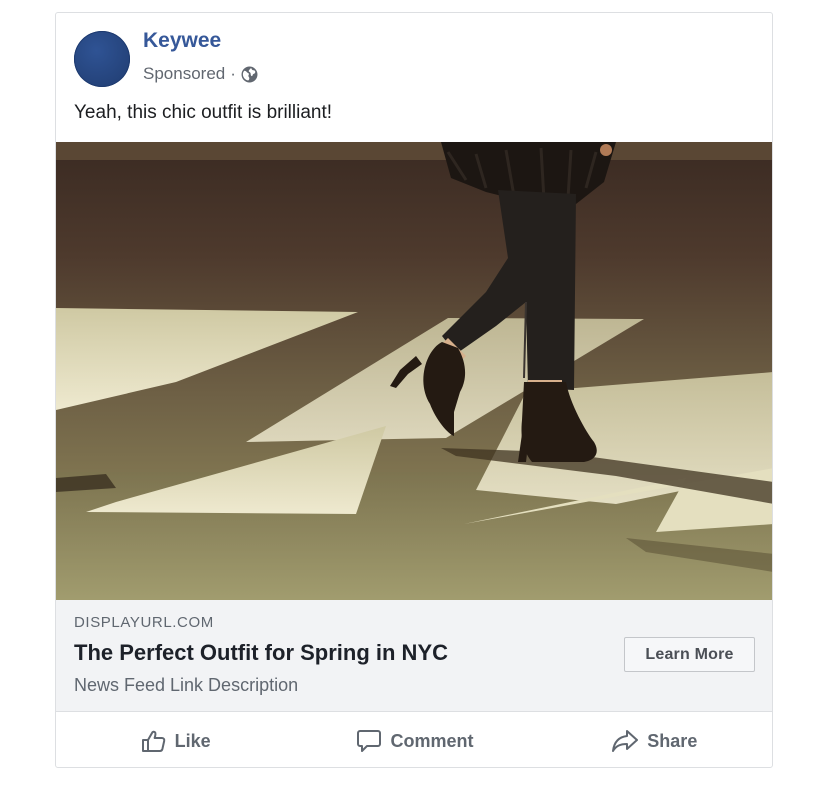 This screenshot has width=839, height=800. I want to click on post-meta: Sponsored ·, so click(200, 74).